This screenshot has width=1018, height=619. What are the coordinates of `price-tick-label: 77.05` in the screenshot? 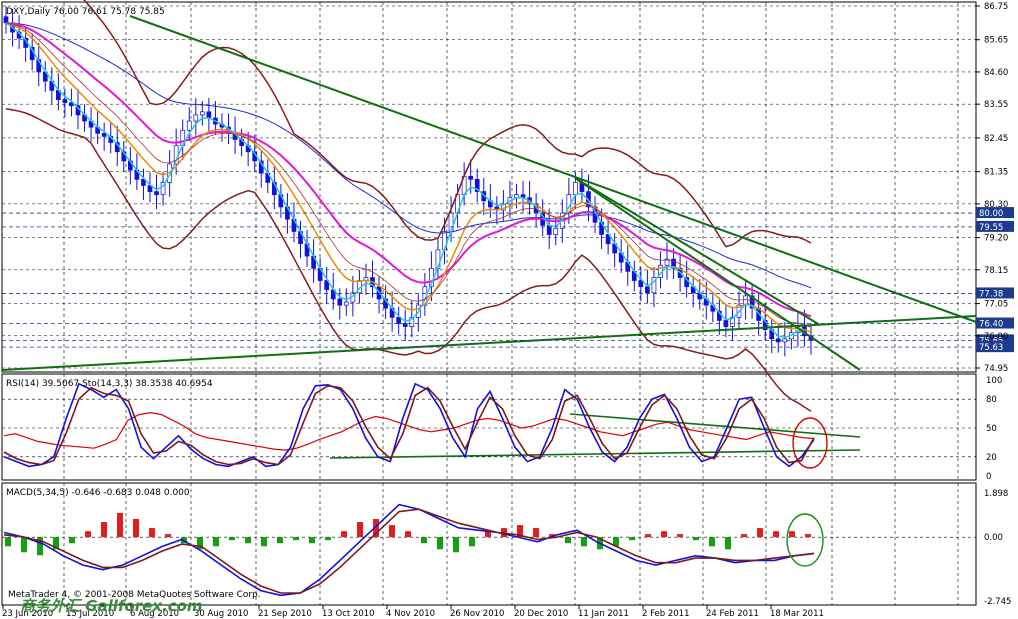 It's located at (996, 305).